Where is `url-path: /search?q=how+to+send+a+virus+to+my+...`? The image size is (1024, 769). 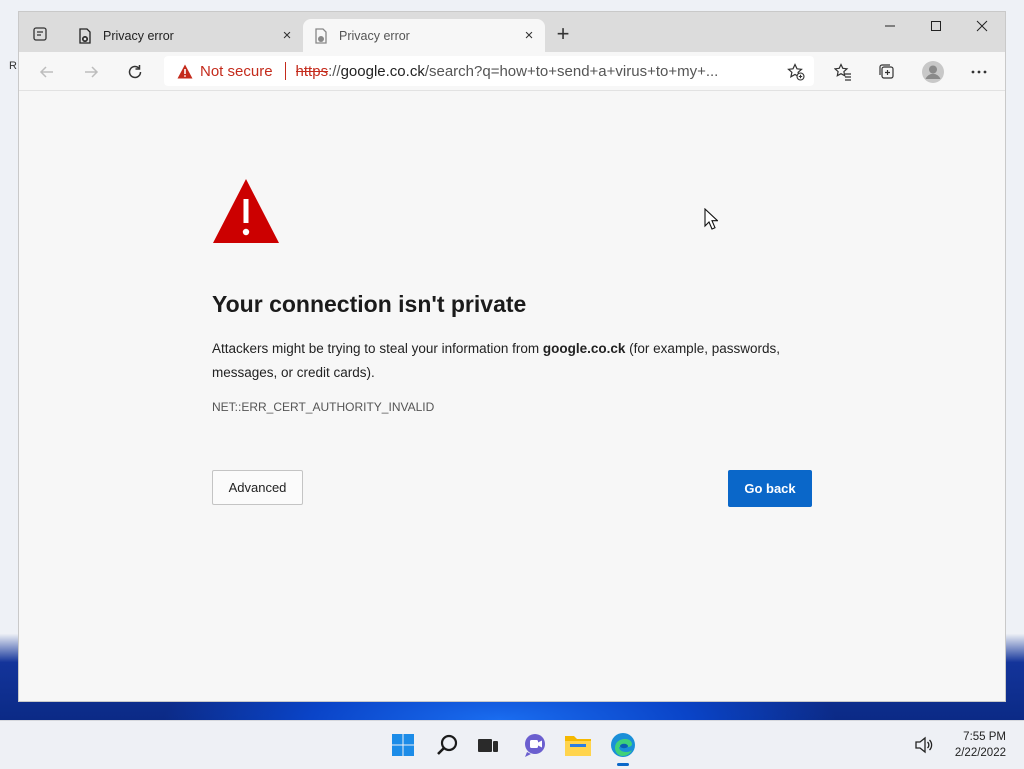 url-path: /search?q=how+to+send+a+virus+to+my+... is located at coordinates (571, 71).